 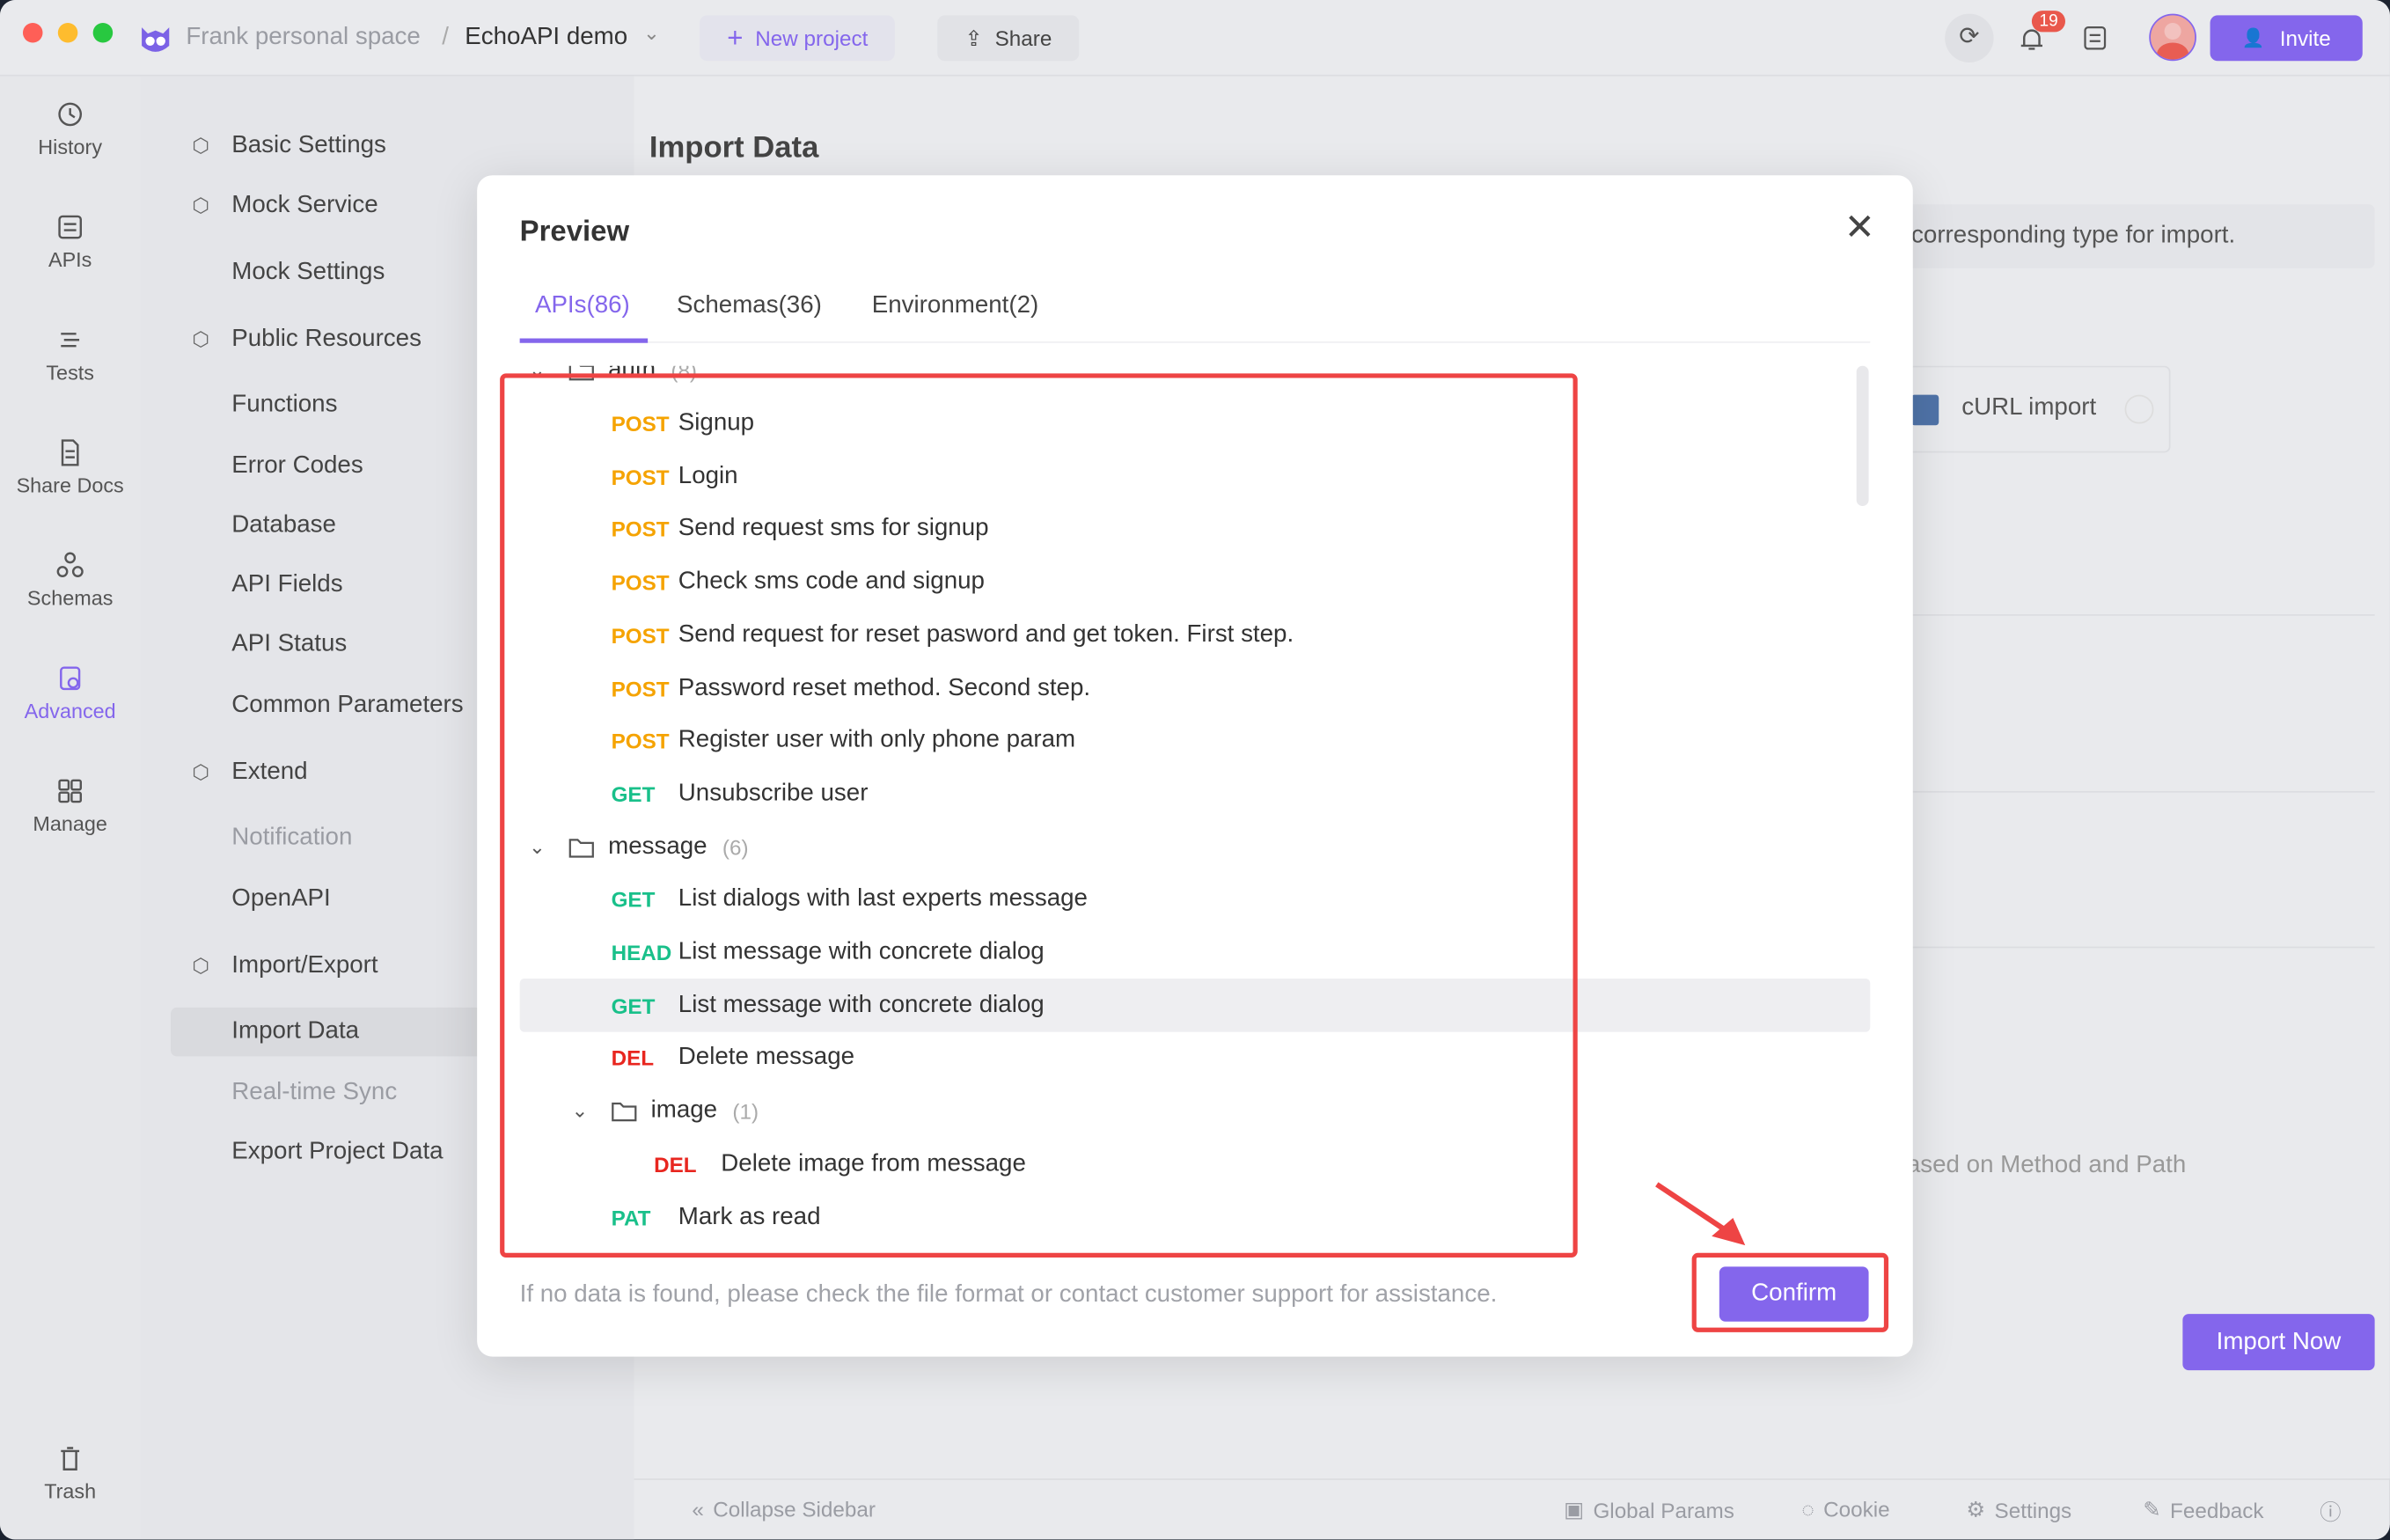 I want to click on settings-button: ⚙ Settings, so click(x=2018, y=1510).